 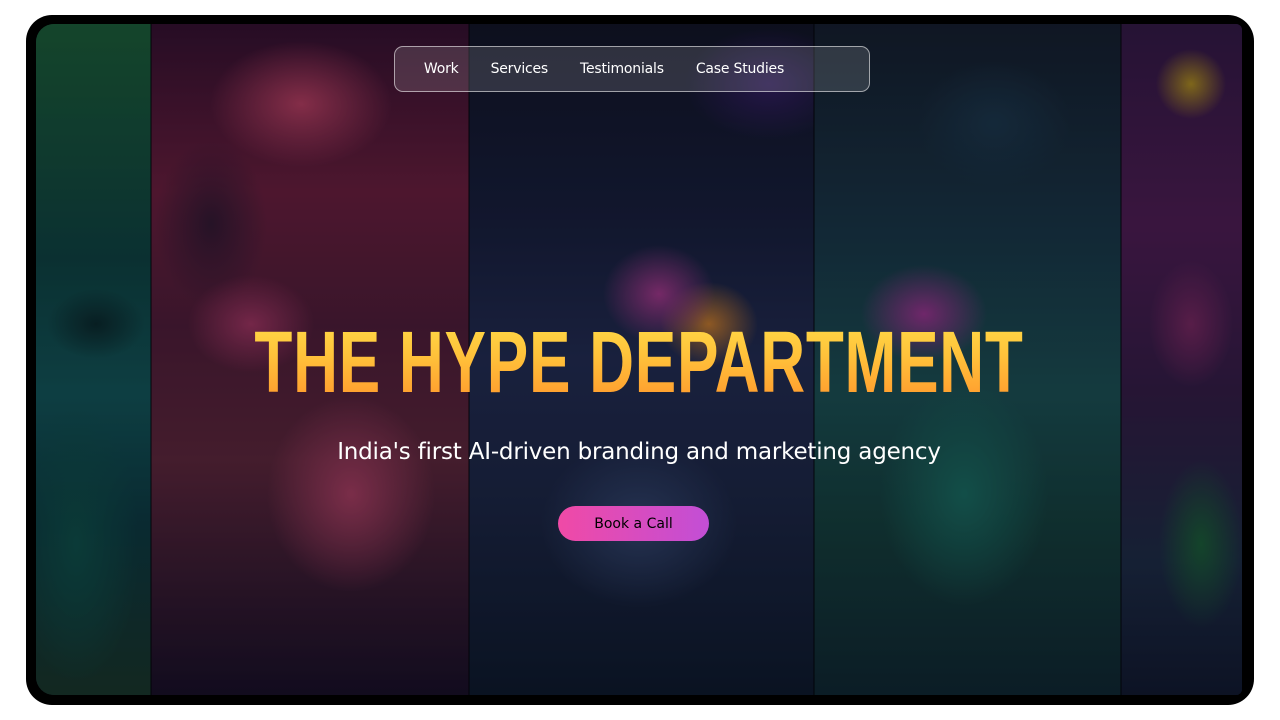 I want to click on nav-link-case-studies: Case Studies, so click(x=740, y=69).